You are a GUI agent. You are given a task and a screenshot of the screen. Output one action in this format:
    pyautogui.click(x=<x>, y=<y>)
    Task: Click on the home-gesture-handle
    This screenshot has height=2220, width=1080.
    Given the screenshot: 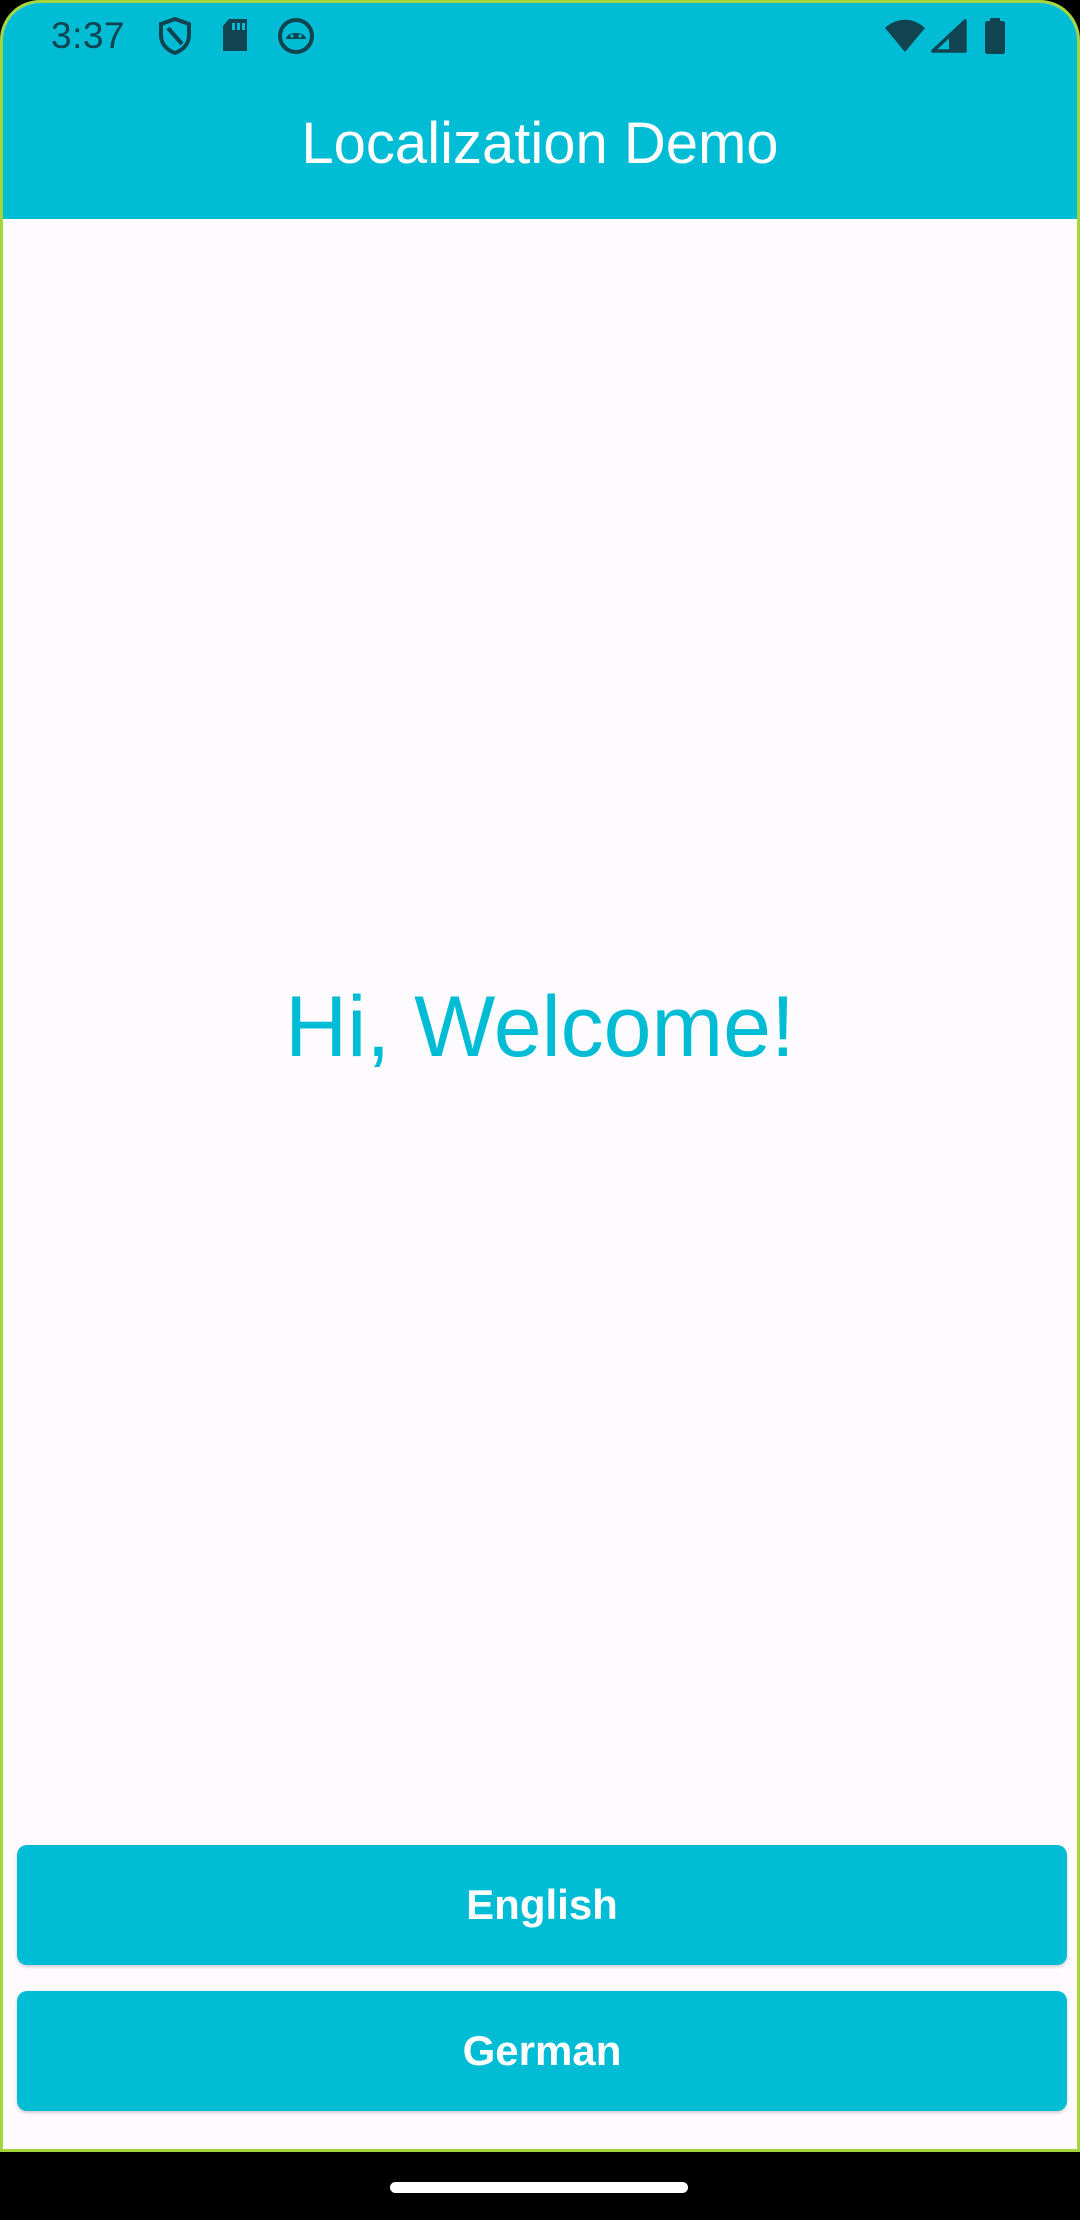 What is the action you would take?
    pyautogui.click(x=539, y=2187)
    